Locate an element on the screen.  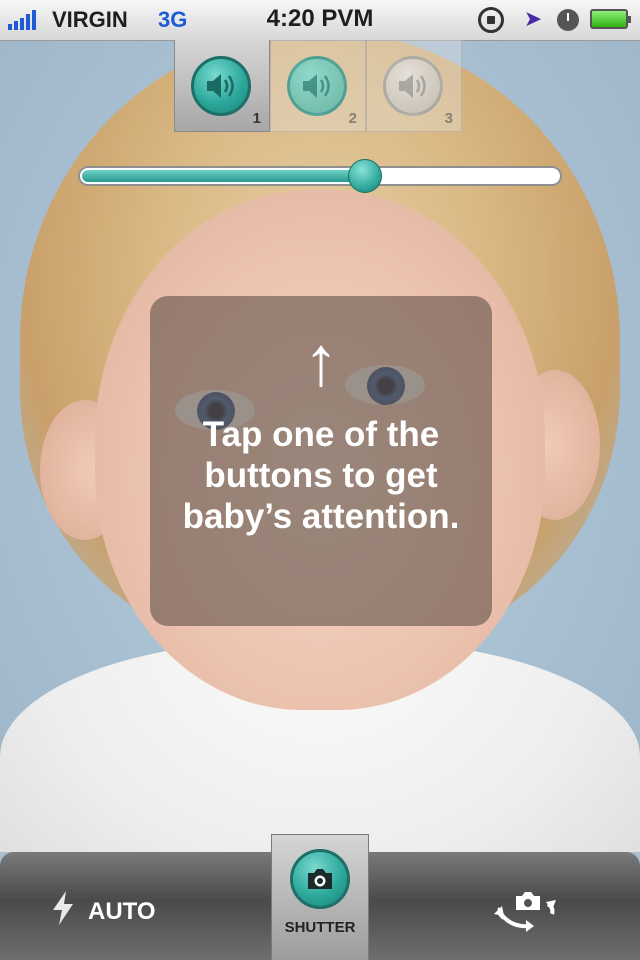
battery-icon is located at coordinates (610, 19).